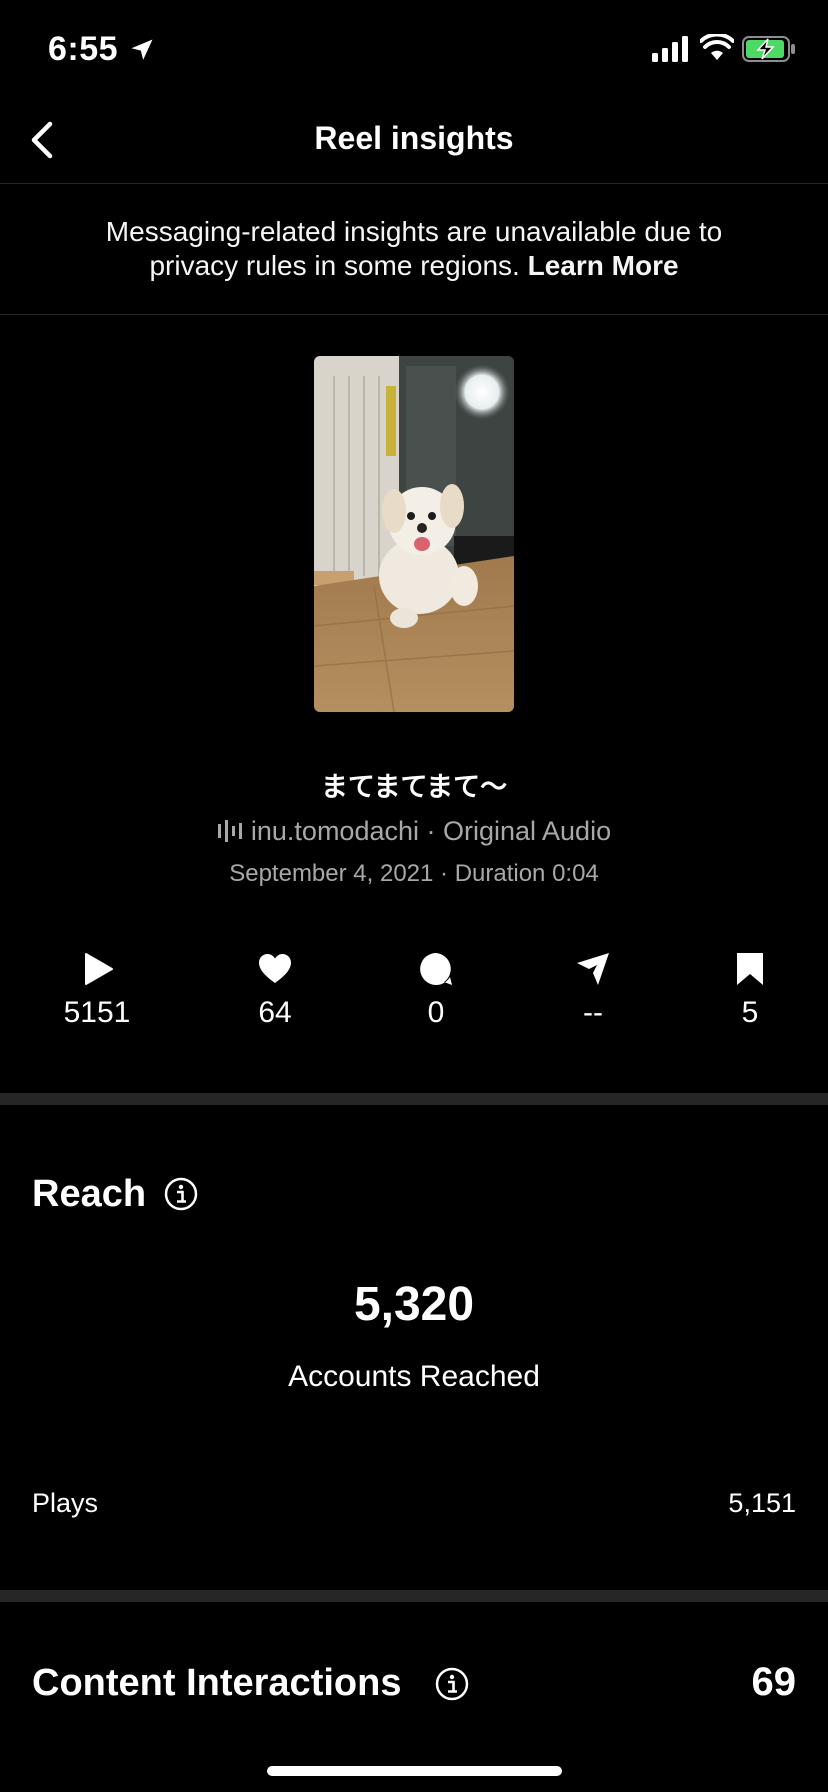 Image resolution: width=828 pixels, height=1792 pixels. Describe the element at coordinates (717, 47) in the screenshot. I see `wifi-icon` at that location.